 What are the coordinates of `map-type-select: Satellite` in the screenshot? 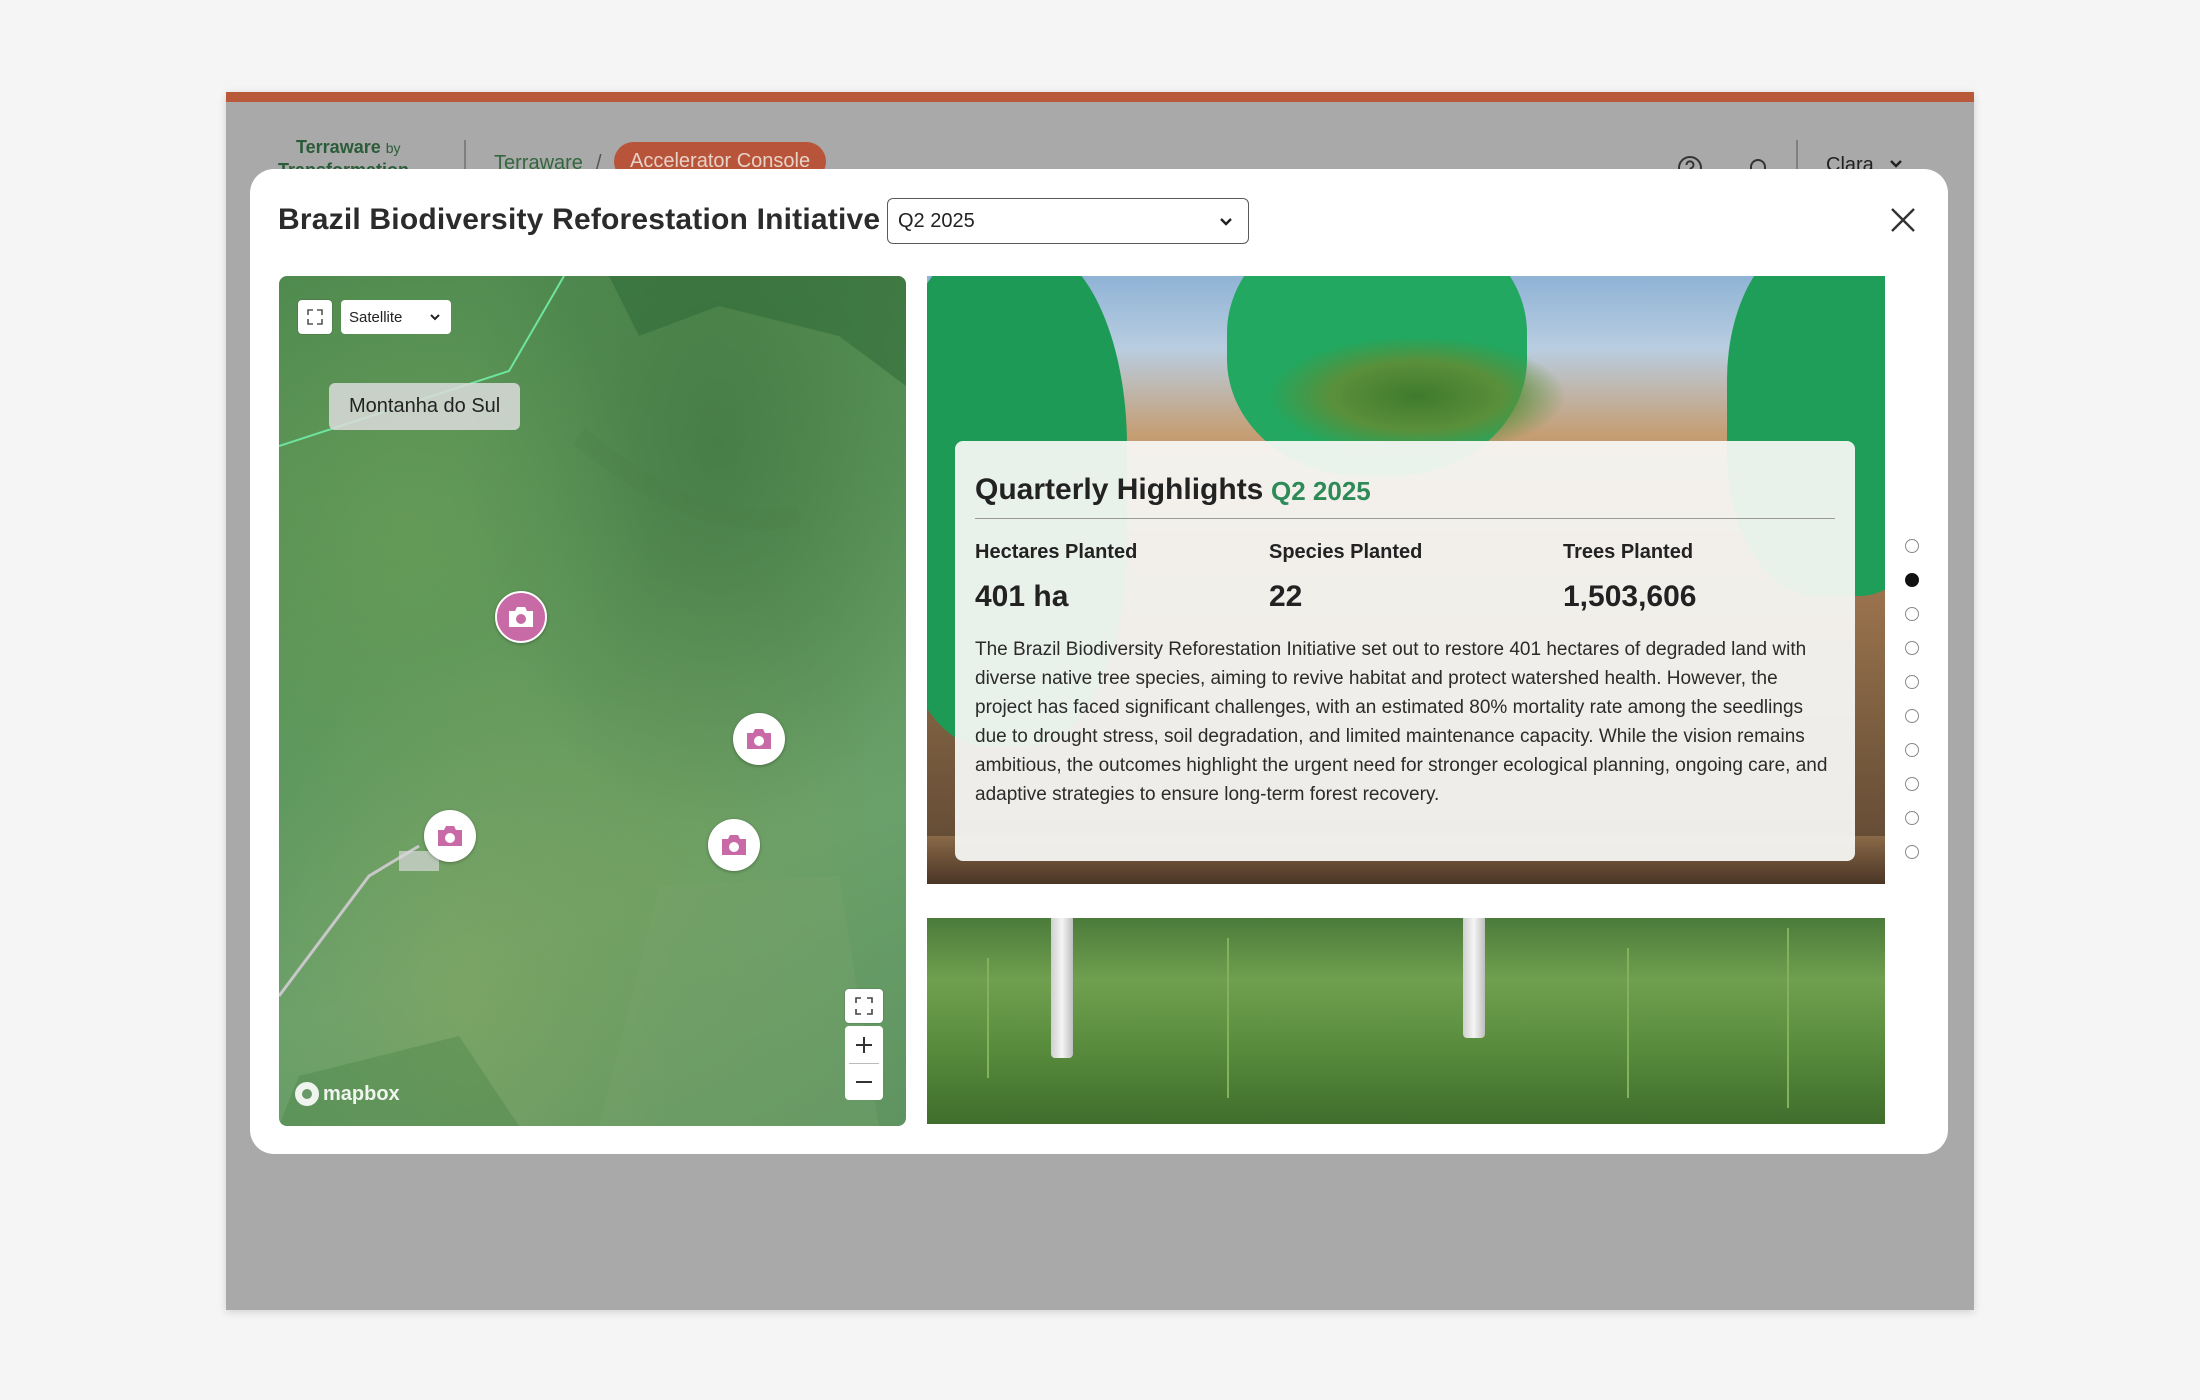 It's located at (396, 317).